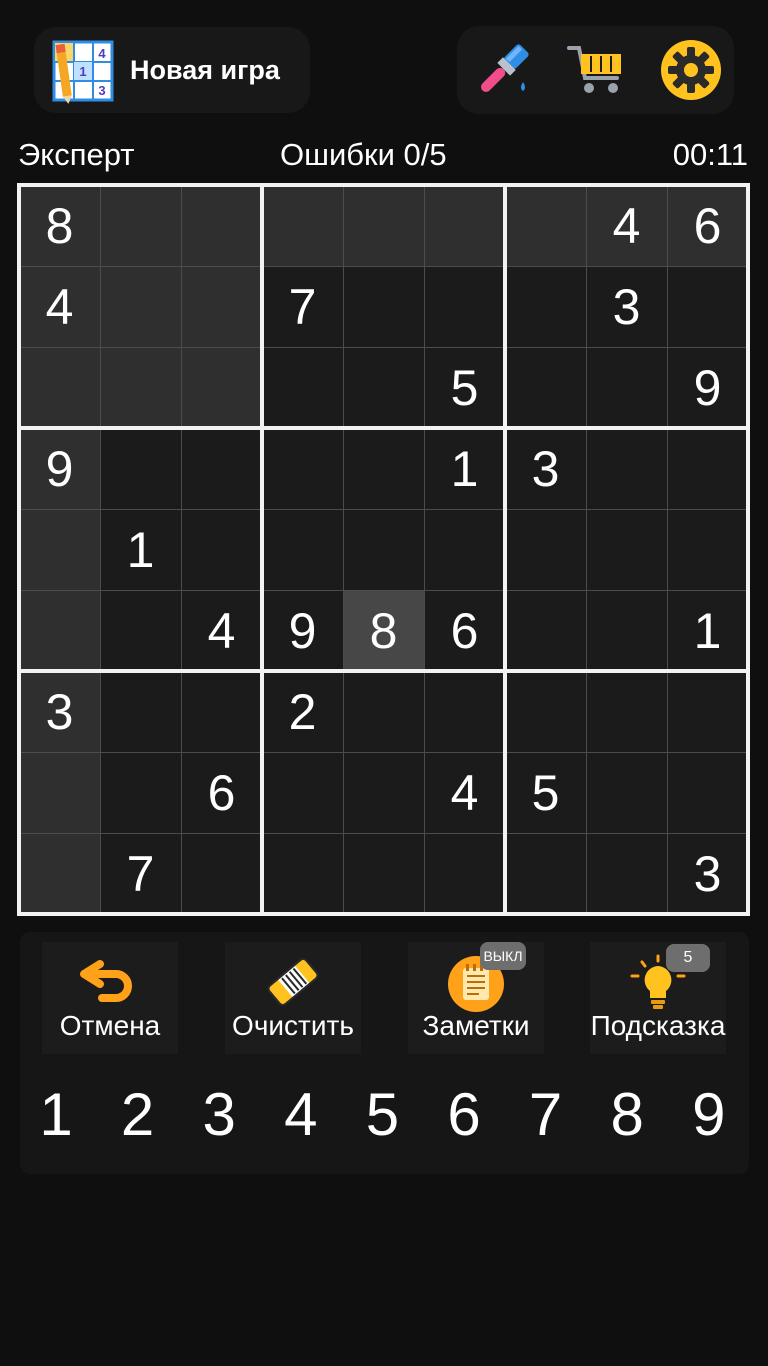 The image size is (768, 1366). I want to click on numpad-digit-4: 4, so click(301, 1115).